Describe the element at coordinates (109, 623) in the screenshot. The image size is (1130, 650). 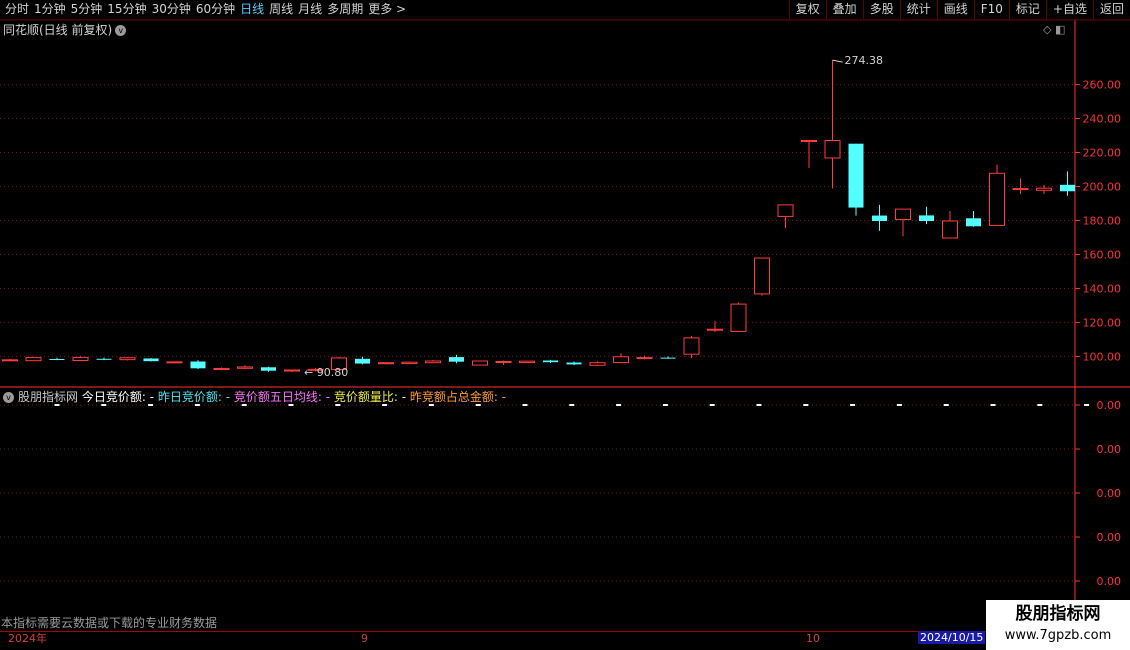
I see `footer-note: 本指标需要云数据或下载的专业财务数据` at that location.